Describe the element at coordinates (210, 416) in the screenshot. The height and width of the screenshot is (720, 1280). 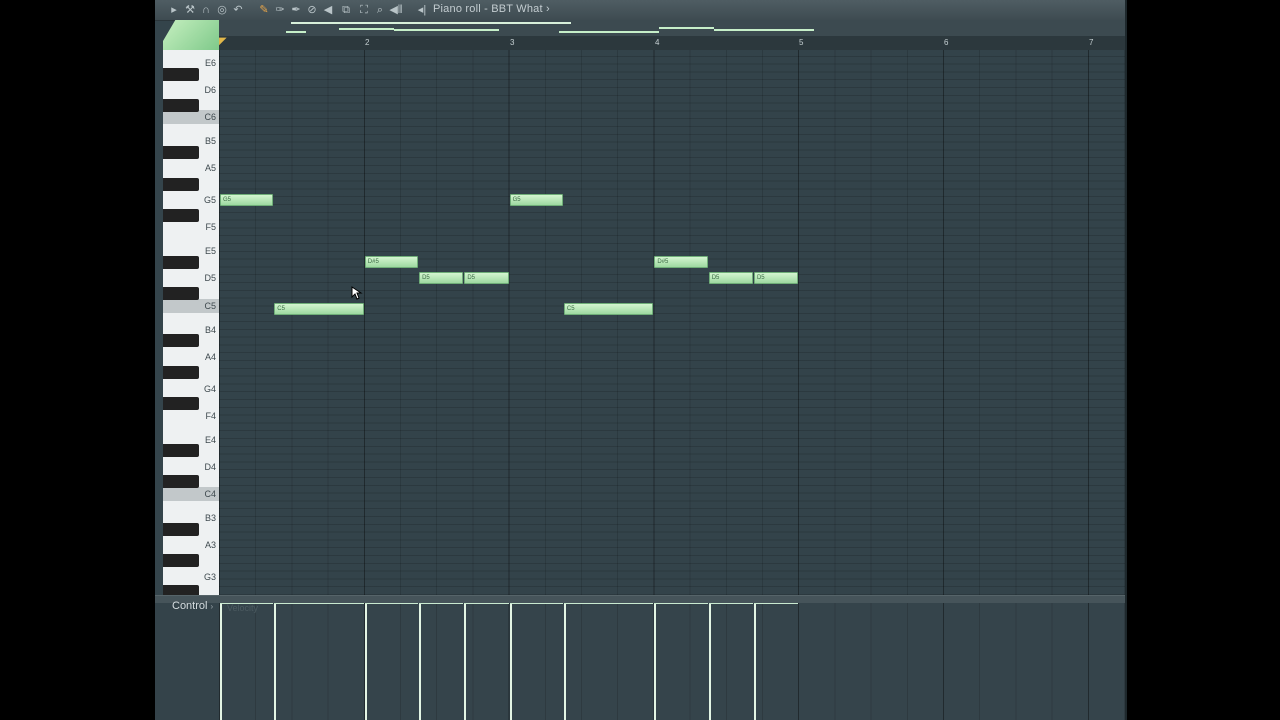
I see `key-label: F4` at that location.